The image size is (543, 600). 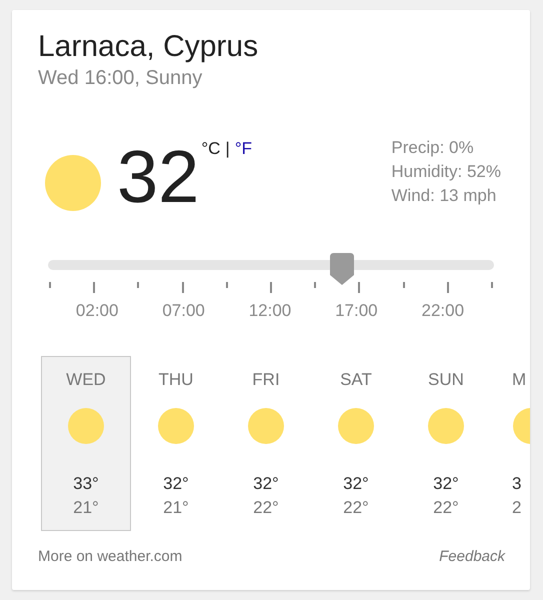 I want to click on slider-thumb, so click(x=342, y=269).